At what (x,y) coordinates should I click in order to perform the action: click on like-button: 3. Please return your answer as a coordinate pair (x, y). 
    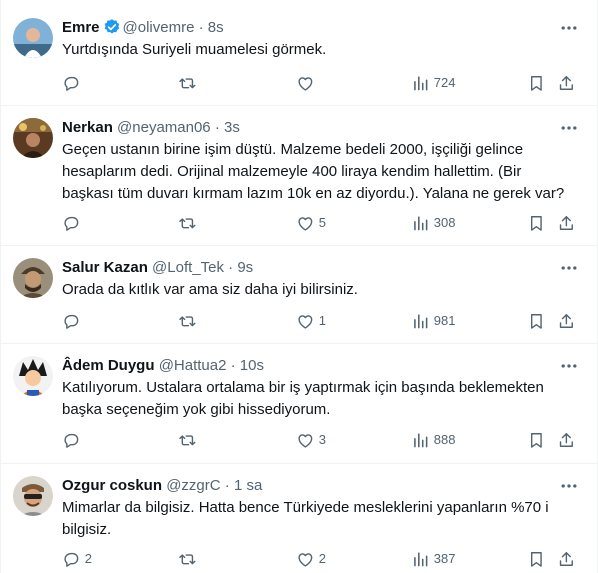
    Looking at the image, I should click on (311, 440).